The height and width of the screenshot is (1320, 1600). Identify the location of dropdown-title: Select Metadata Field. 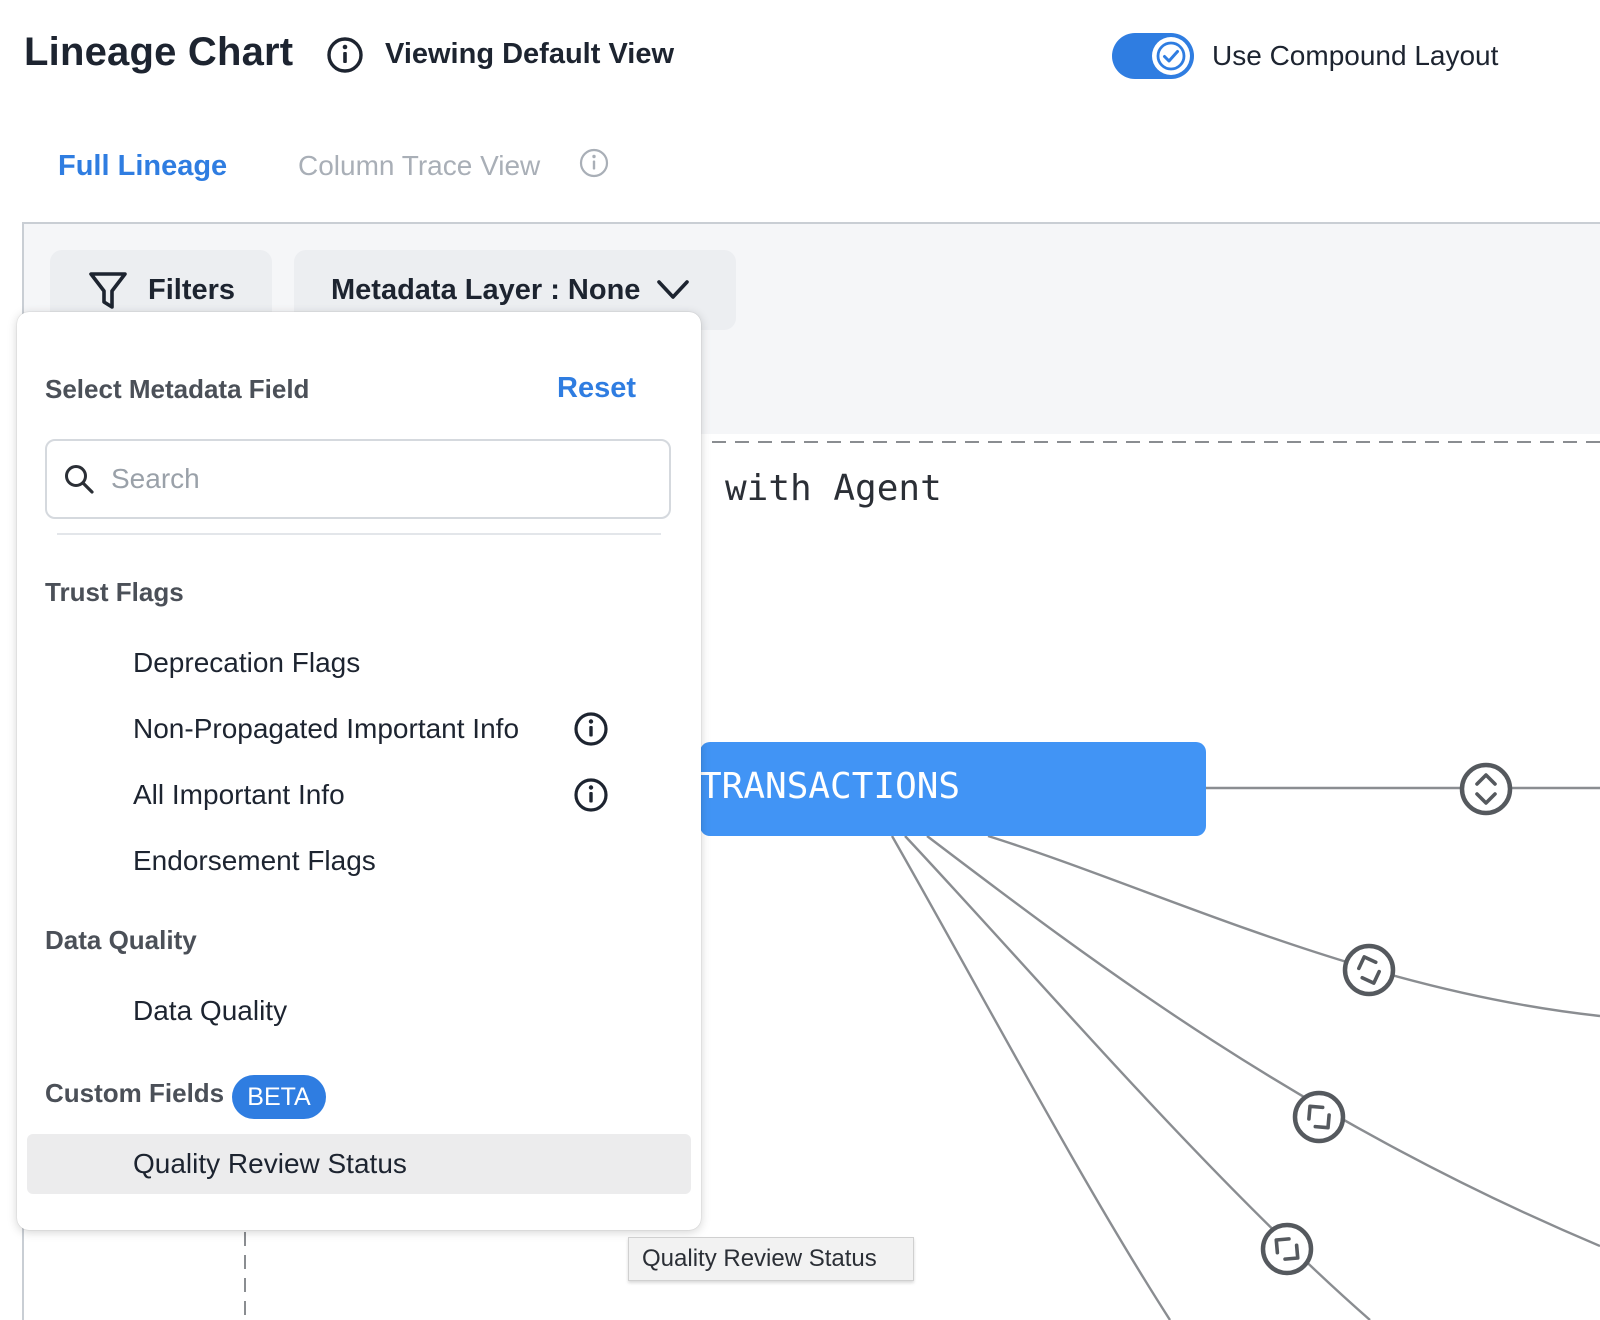
(177, 389).